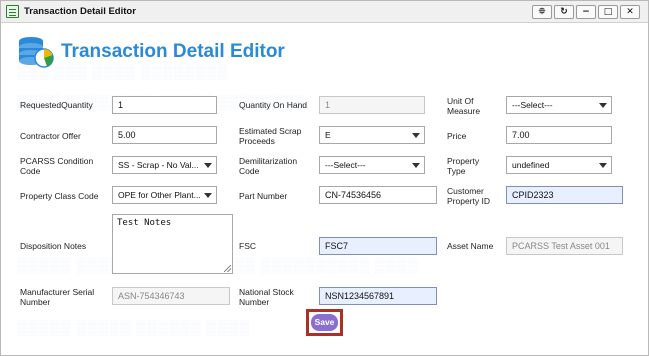  Describe the element at coordinates (59, 196) in the screenshot. I see `property-class-code-label: Property Class Code` at that location.